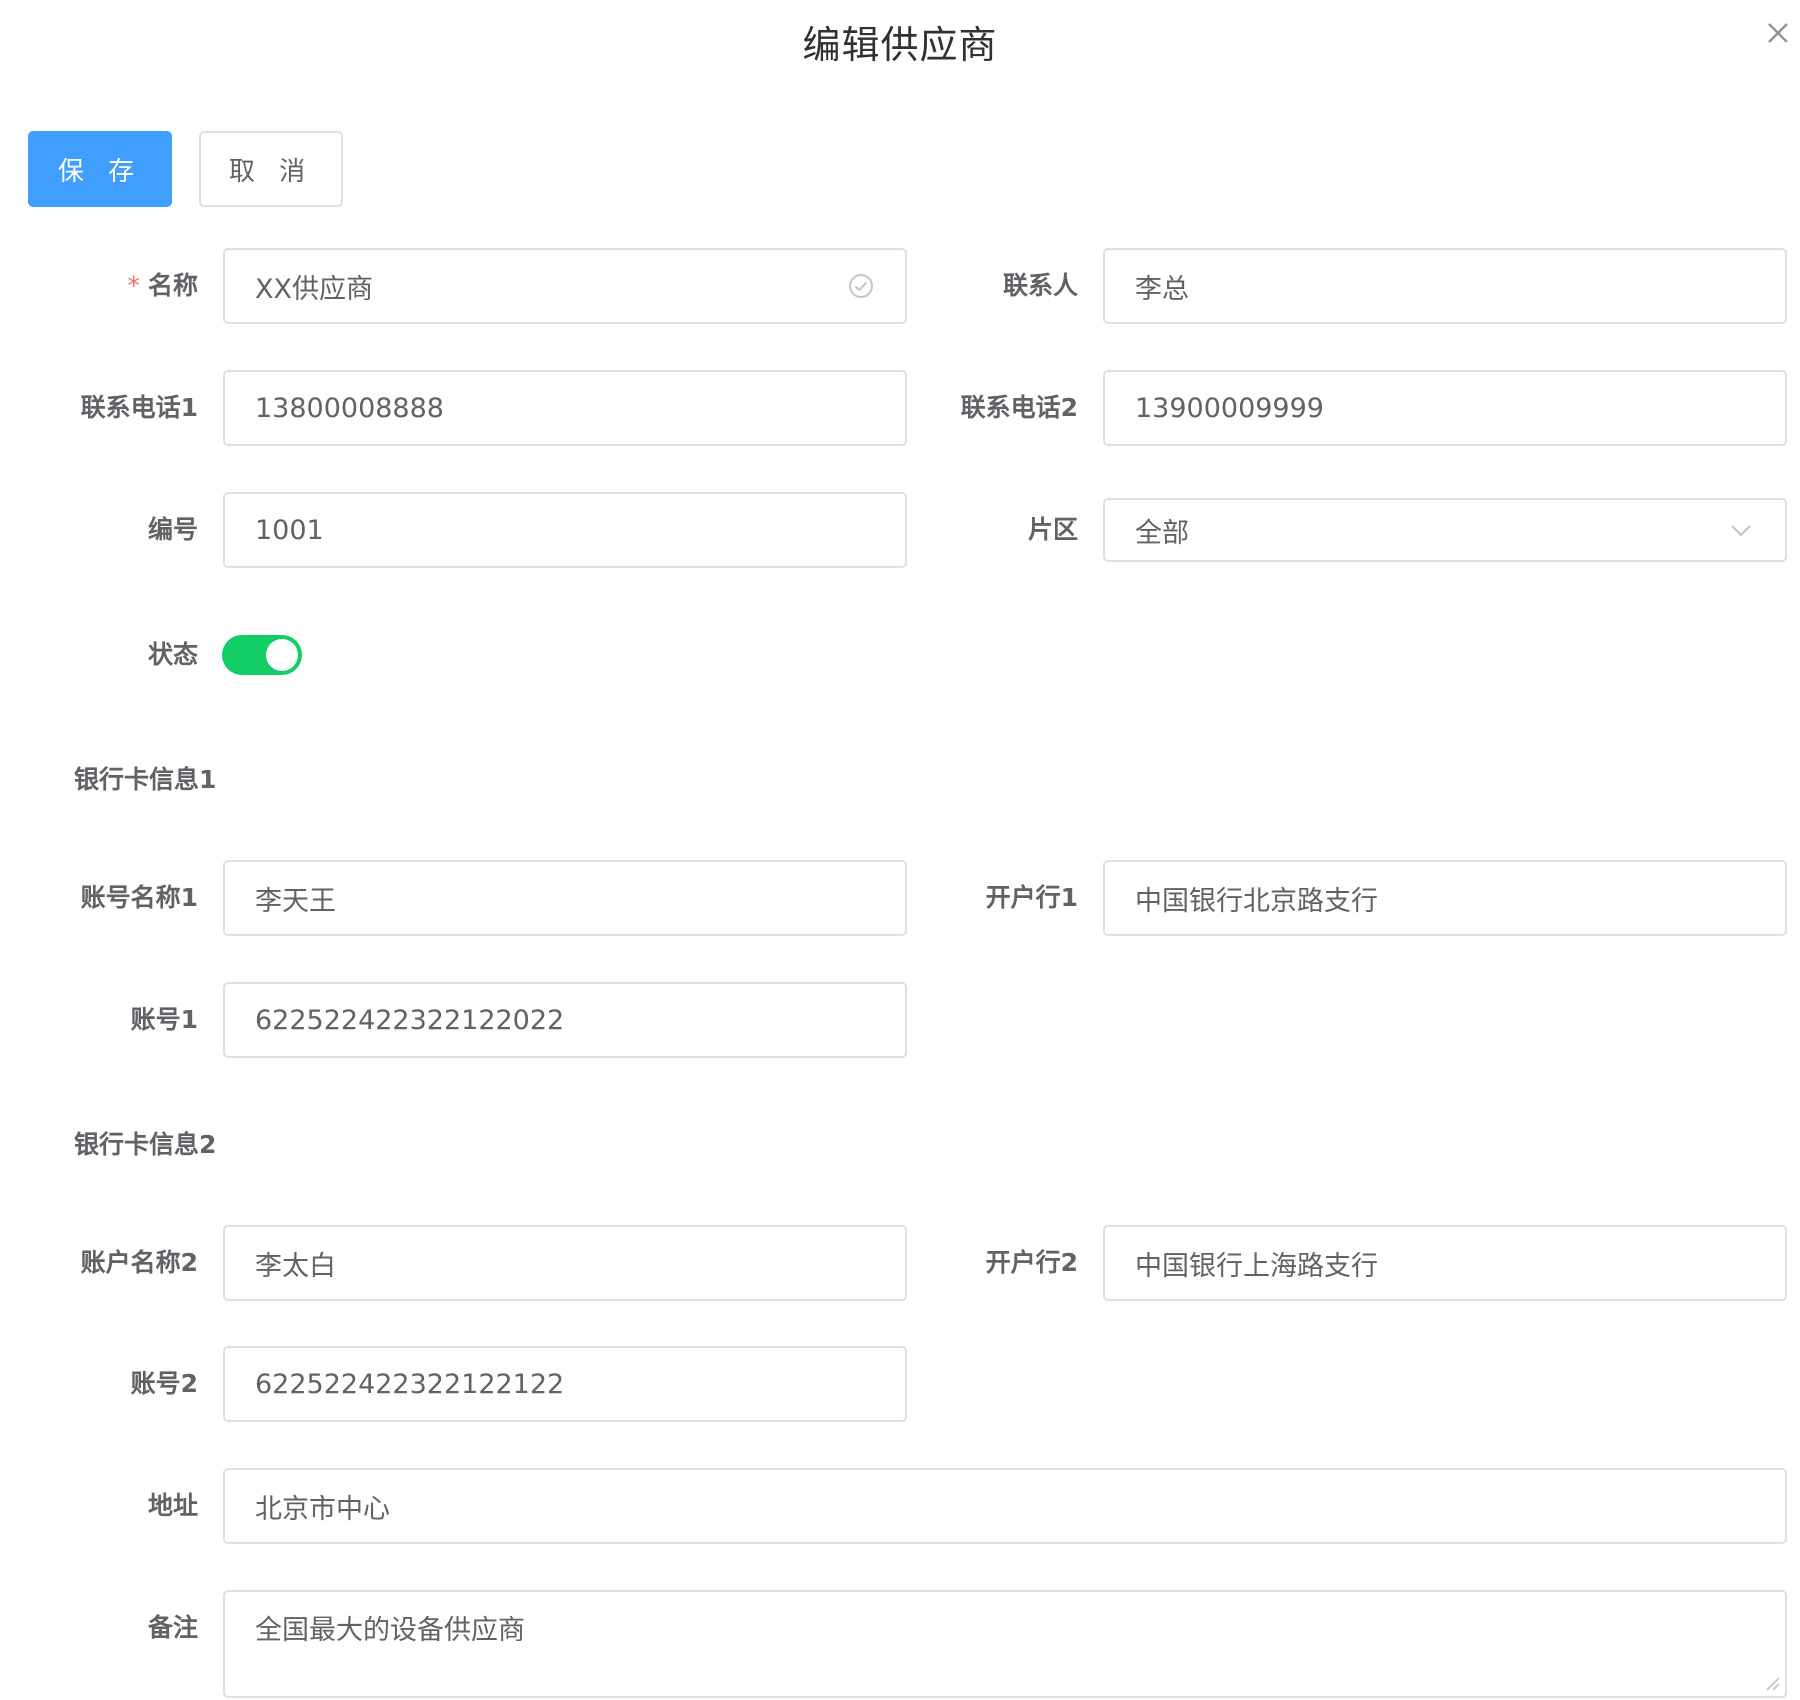 This screenshot has height=1700, width=1800. What do you see at coordinates (565, 1263) in the screenshot?
I see `bank2-account-name-input: 李太白` at bounding box center [565, 1263].